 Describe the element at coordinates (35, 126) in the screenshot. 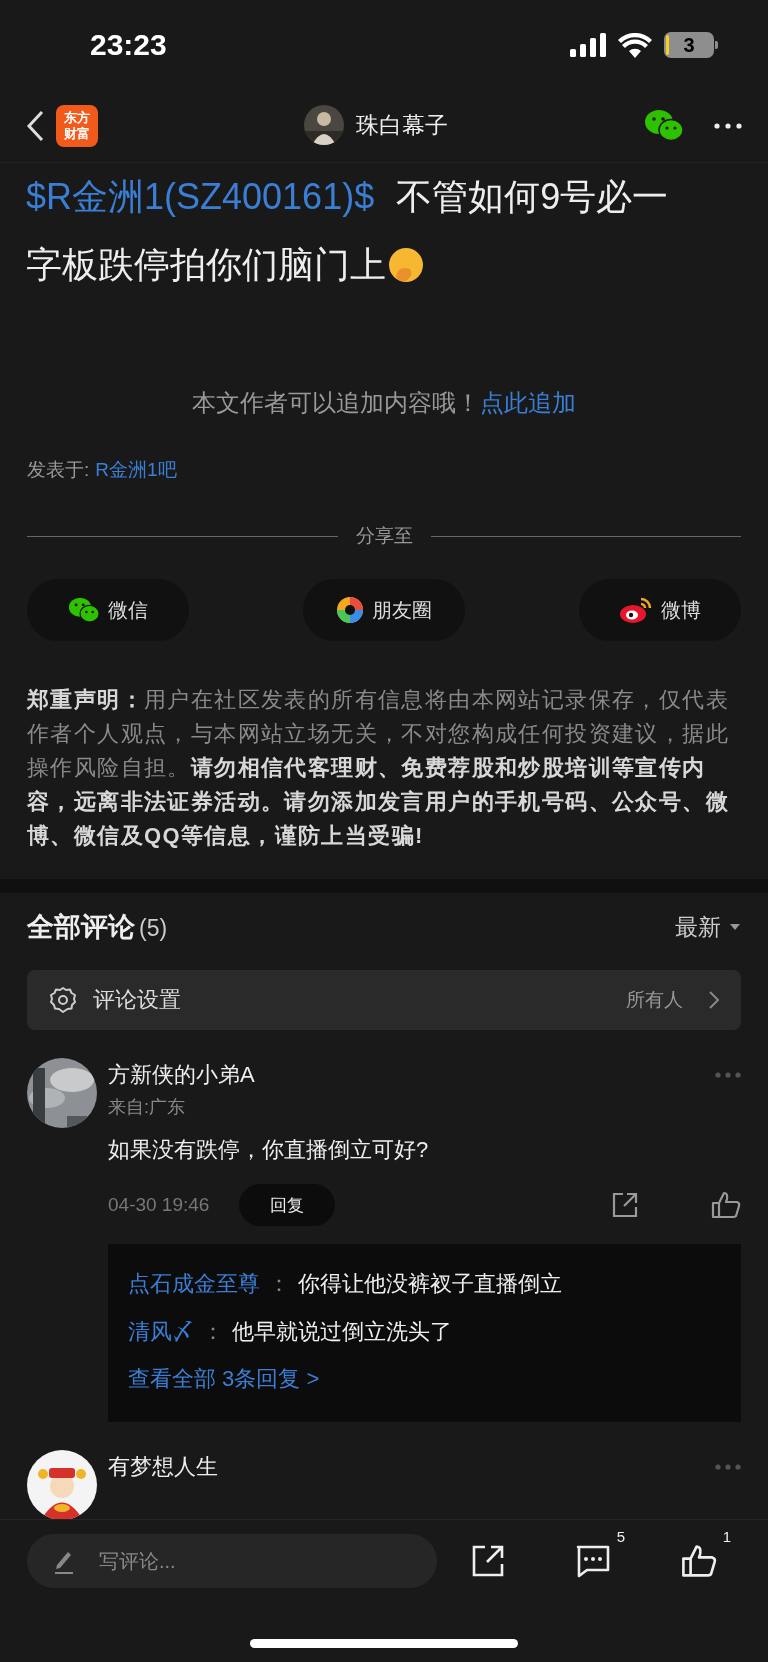

I see `back-icon` at that location.